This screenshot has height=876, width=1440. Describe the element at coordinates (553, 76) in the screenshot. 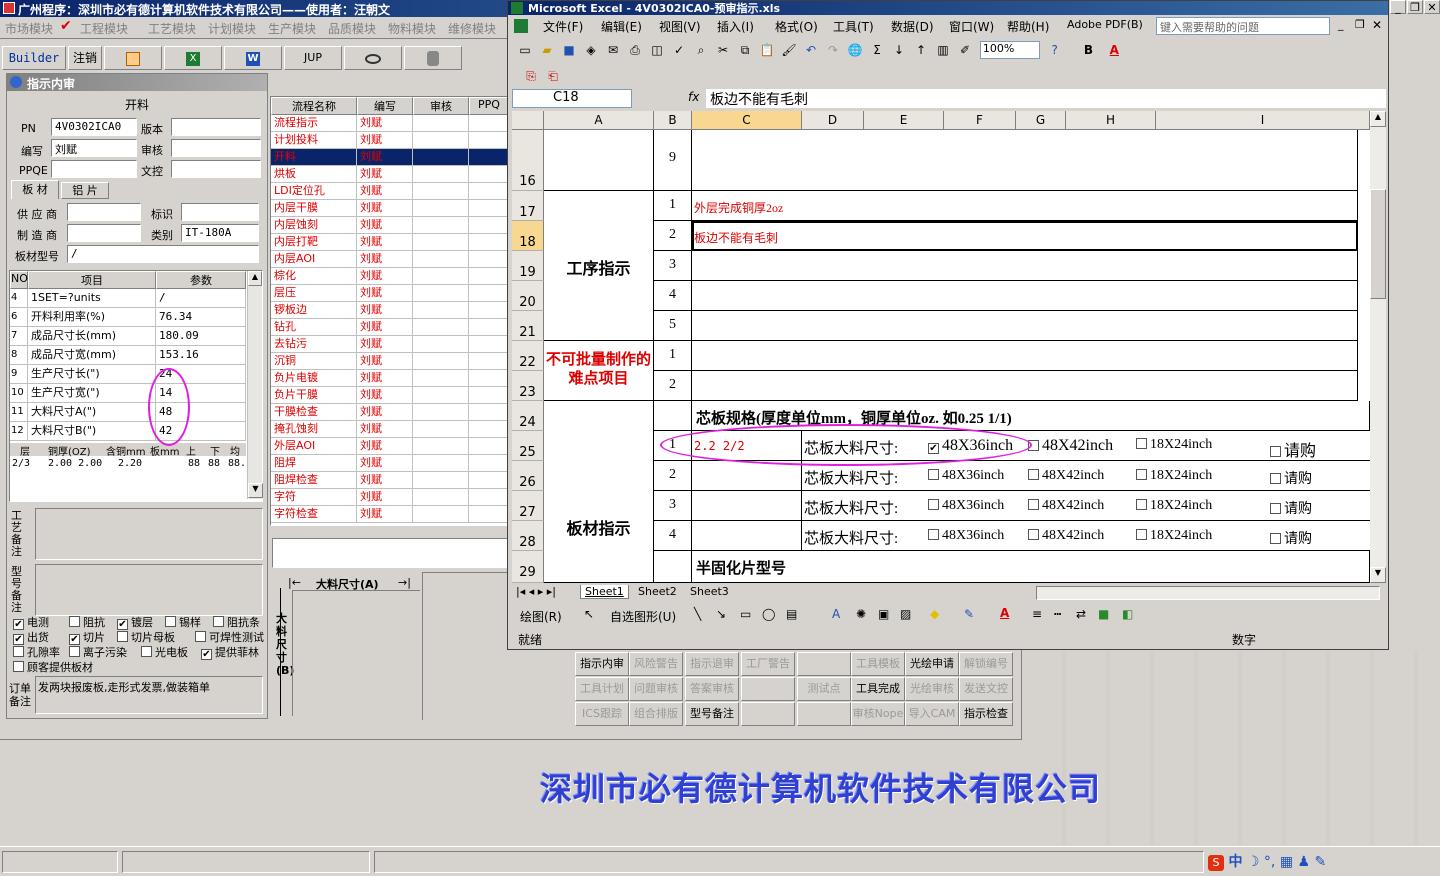

I see `pdf-email-icon: ⎗` at that location.